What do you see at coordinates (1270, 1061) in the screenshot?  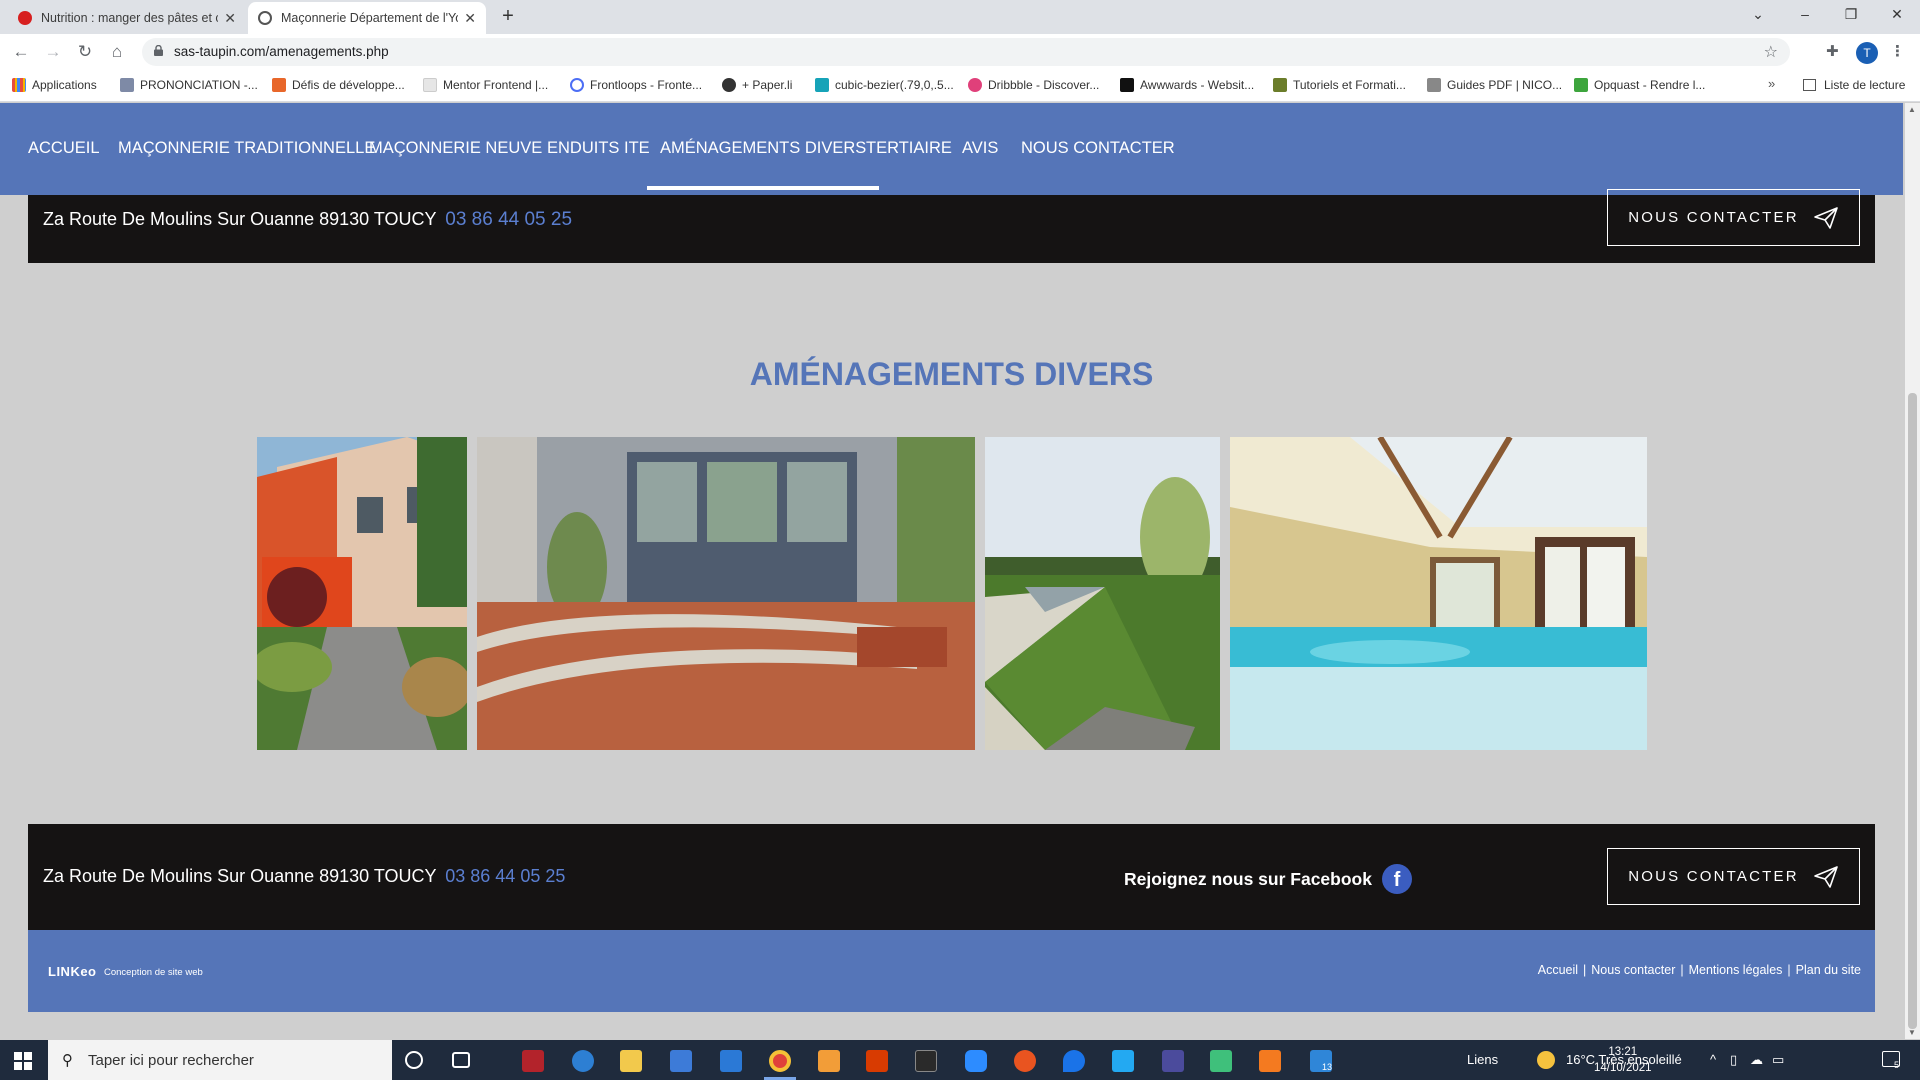 I see `xampp-icon` at bounding box center [1270, 1061].